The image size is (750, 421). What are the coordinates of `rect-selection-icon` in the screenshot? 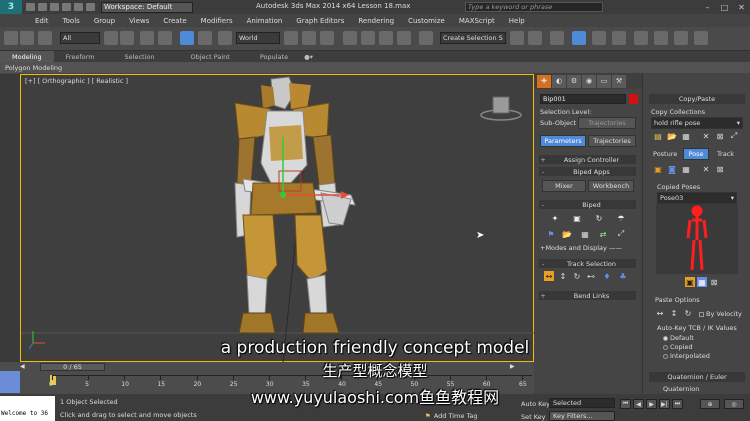 It's located at (147, 38).